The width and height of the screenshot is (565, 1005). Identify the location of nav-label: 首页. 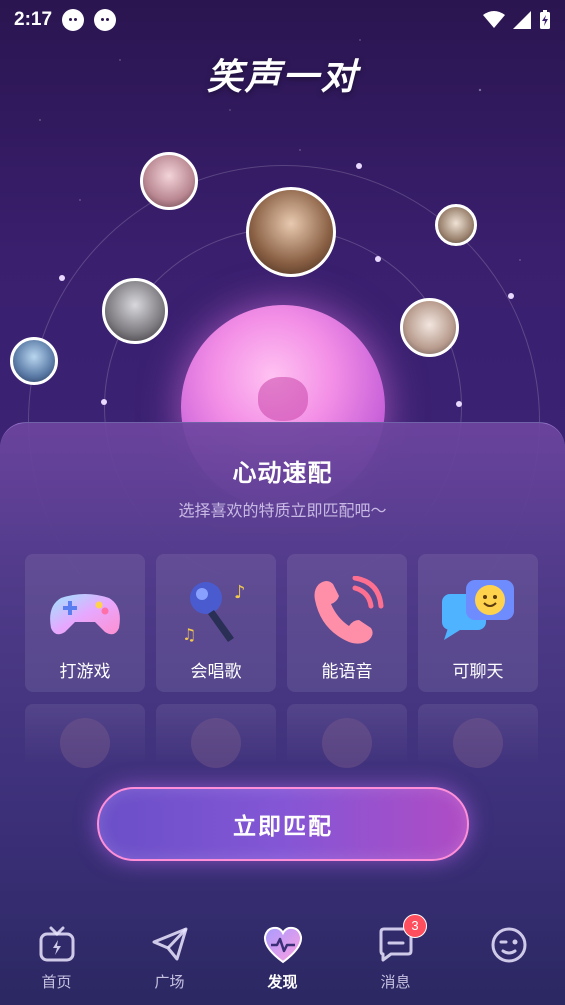
(56, 982).